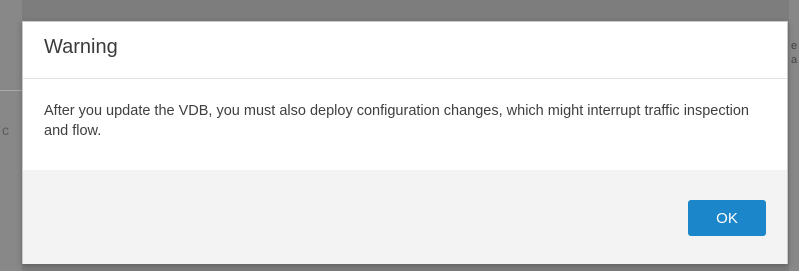 Image resolution: width=799 pixels, height=271 pixels. I want to click on dialog-title: Warning, so click(81, 47).